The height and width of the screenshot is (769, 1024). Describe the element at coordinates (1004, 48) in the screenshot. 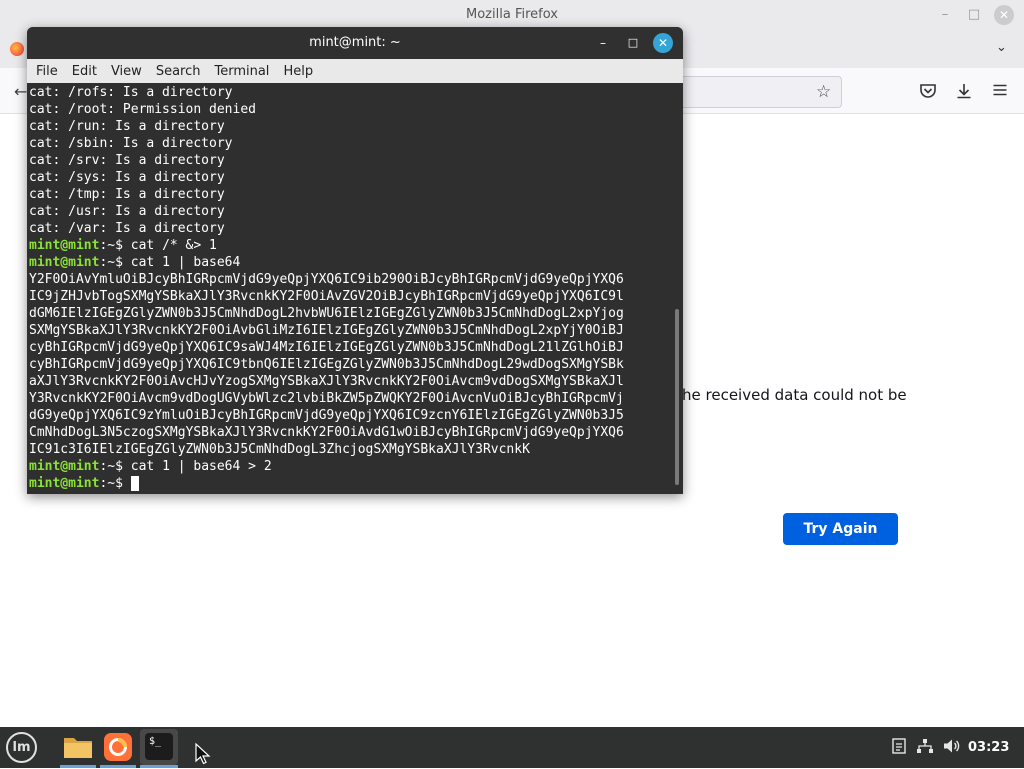

I see `tab-list-chevron-down-icon: ⌄` at that location.